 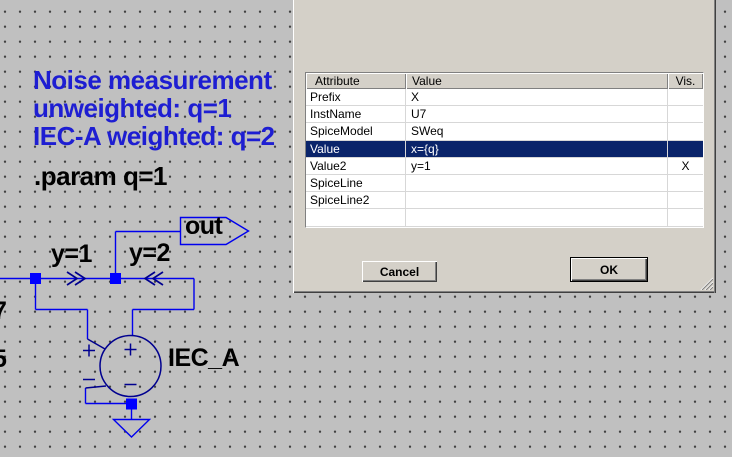 What do you see at coordinates (537, 81) in the screenshot?
I see `header-value: Value` at bounding box center [537, 81].